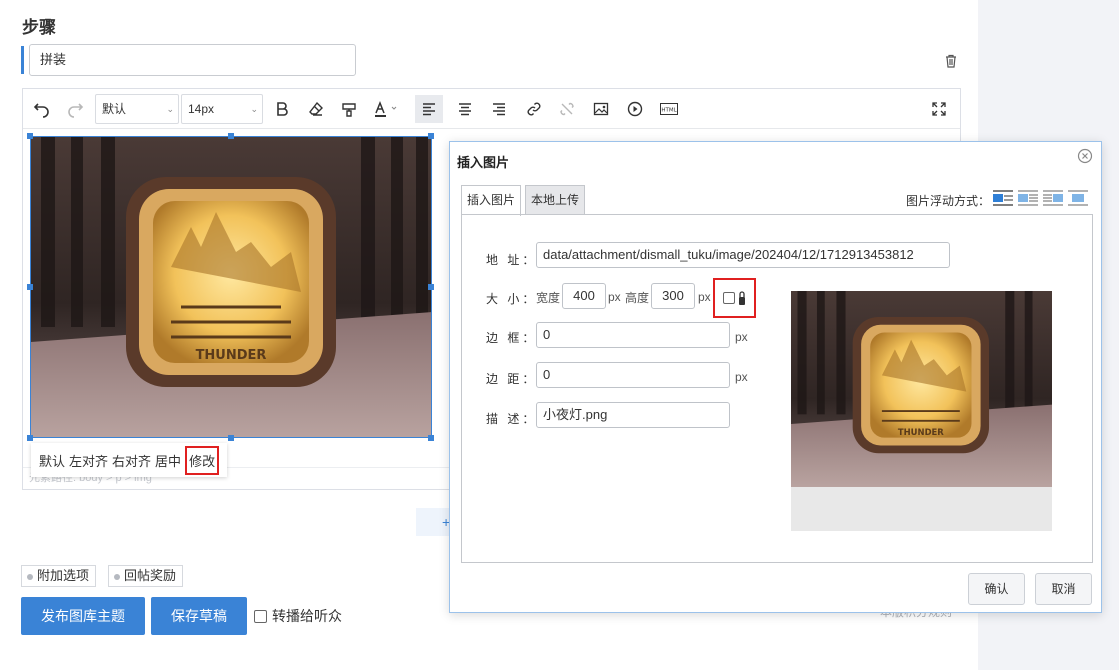 The height and width of the screenshot is (670, 1119). What do you see at coordinates (741, 337) in the screenshot?
I see `border-unit: px` at bounding box center [741, 337].